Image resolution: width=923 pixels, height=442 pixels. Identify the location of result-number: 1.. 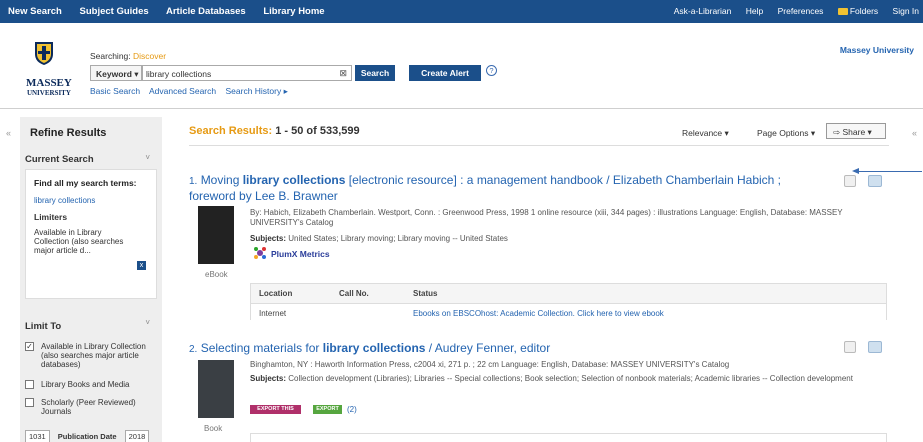
(193, 181).